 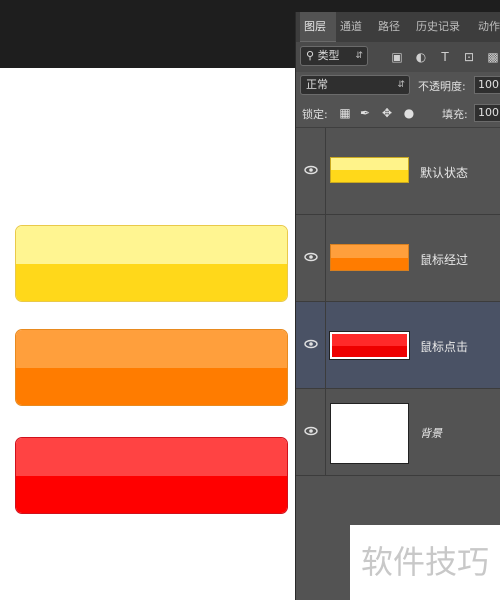 I want to click on layer-filter-row: ⚲ 类型 ⇵ ▣ ◐ T ⊡ ▩, so click(x=398, y=57).